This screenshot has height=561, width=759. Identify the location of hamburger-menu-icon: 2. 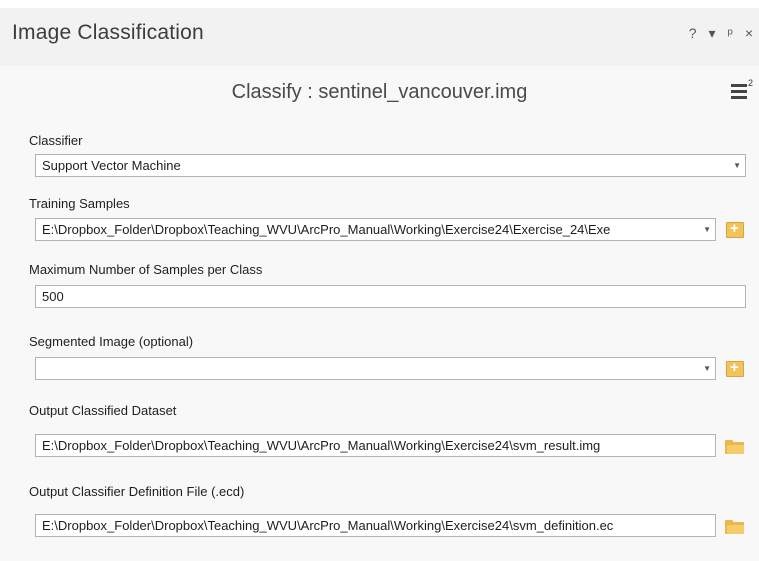
(742, 90).